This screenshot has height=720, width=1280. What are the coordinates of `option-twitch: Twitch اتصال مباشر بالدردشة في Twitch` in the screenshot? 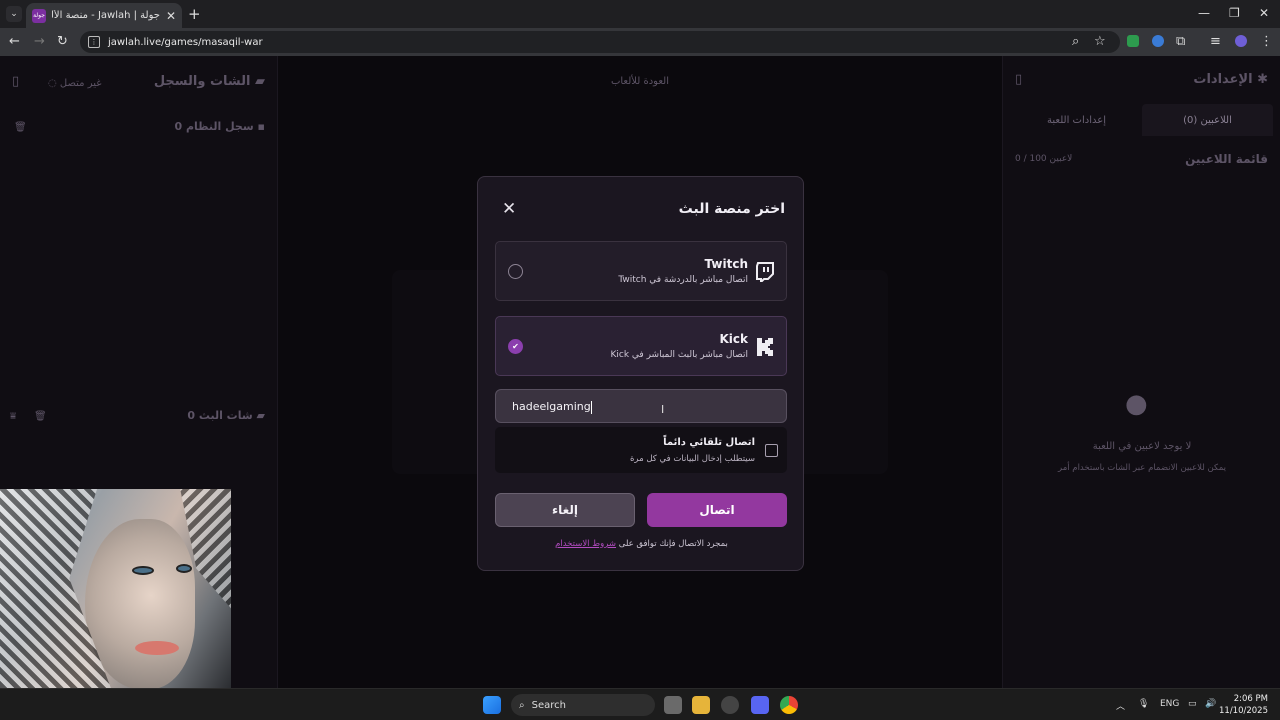 It's located at (641, 271).